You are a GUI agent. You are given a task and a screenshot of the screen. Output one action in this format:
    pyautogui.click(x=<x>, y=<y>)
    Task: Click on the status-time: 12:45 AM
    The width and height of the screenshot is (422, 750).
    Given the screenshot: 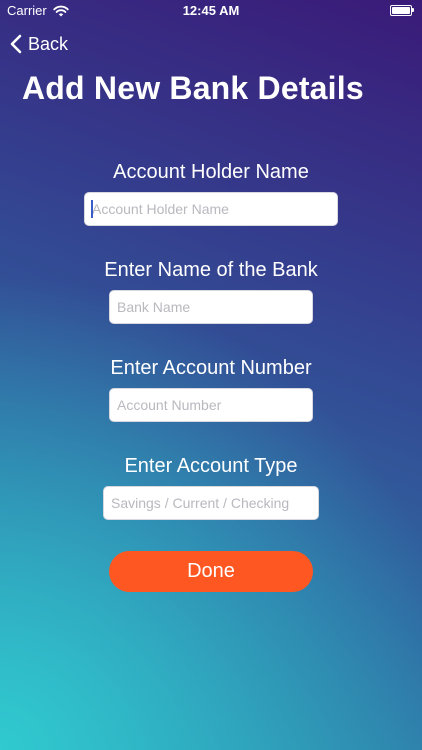 What is the action you would take?
    pyautogui.click(x=211, y=10)
    